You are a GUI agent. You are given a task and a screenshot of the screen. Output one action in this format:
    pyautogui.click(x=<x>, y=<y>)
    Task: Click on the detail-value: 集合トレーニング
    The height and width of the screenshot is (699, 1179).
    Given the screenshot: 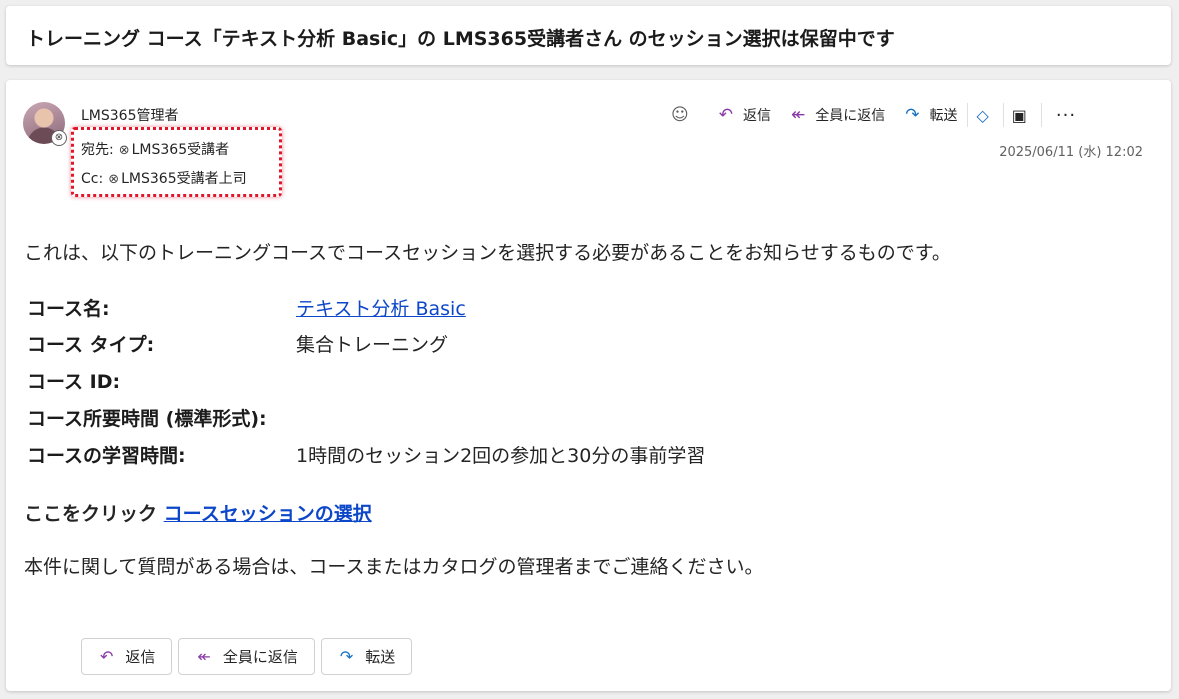 What is the action you would take?
    pyautogui.click(x=372, y=345)
    